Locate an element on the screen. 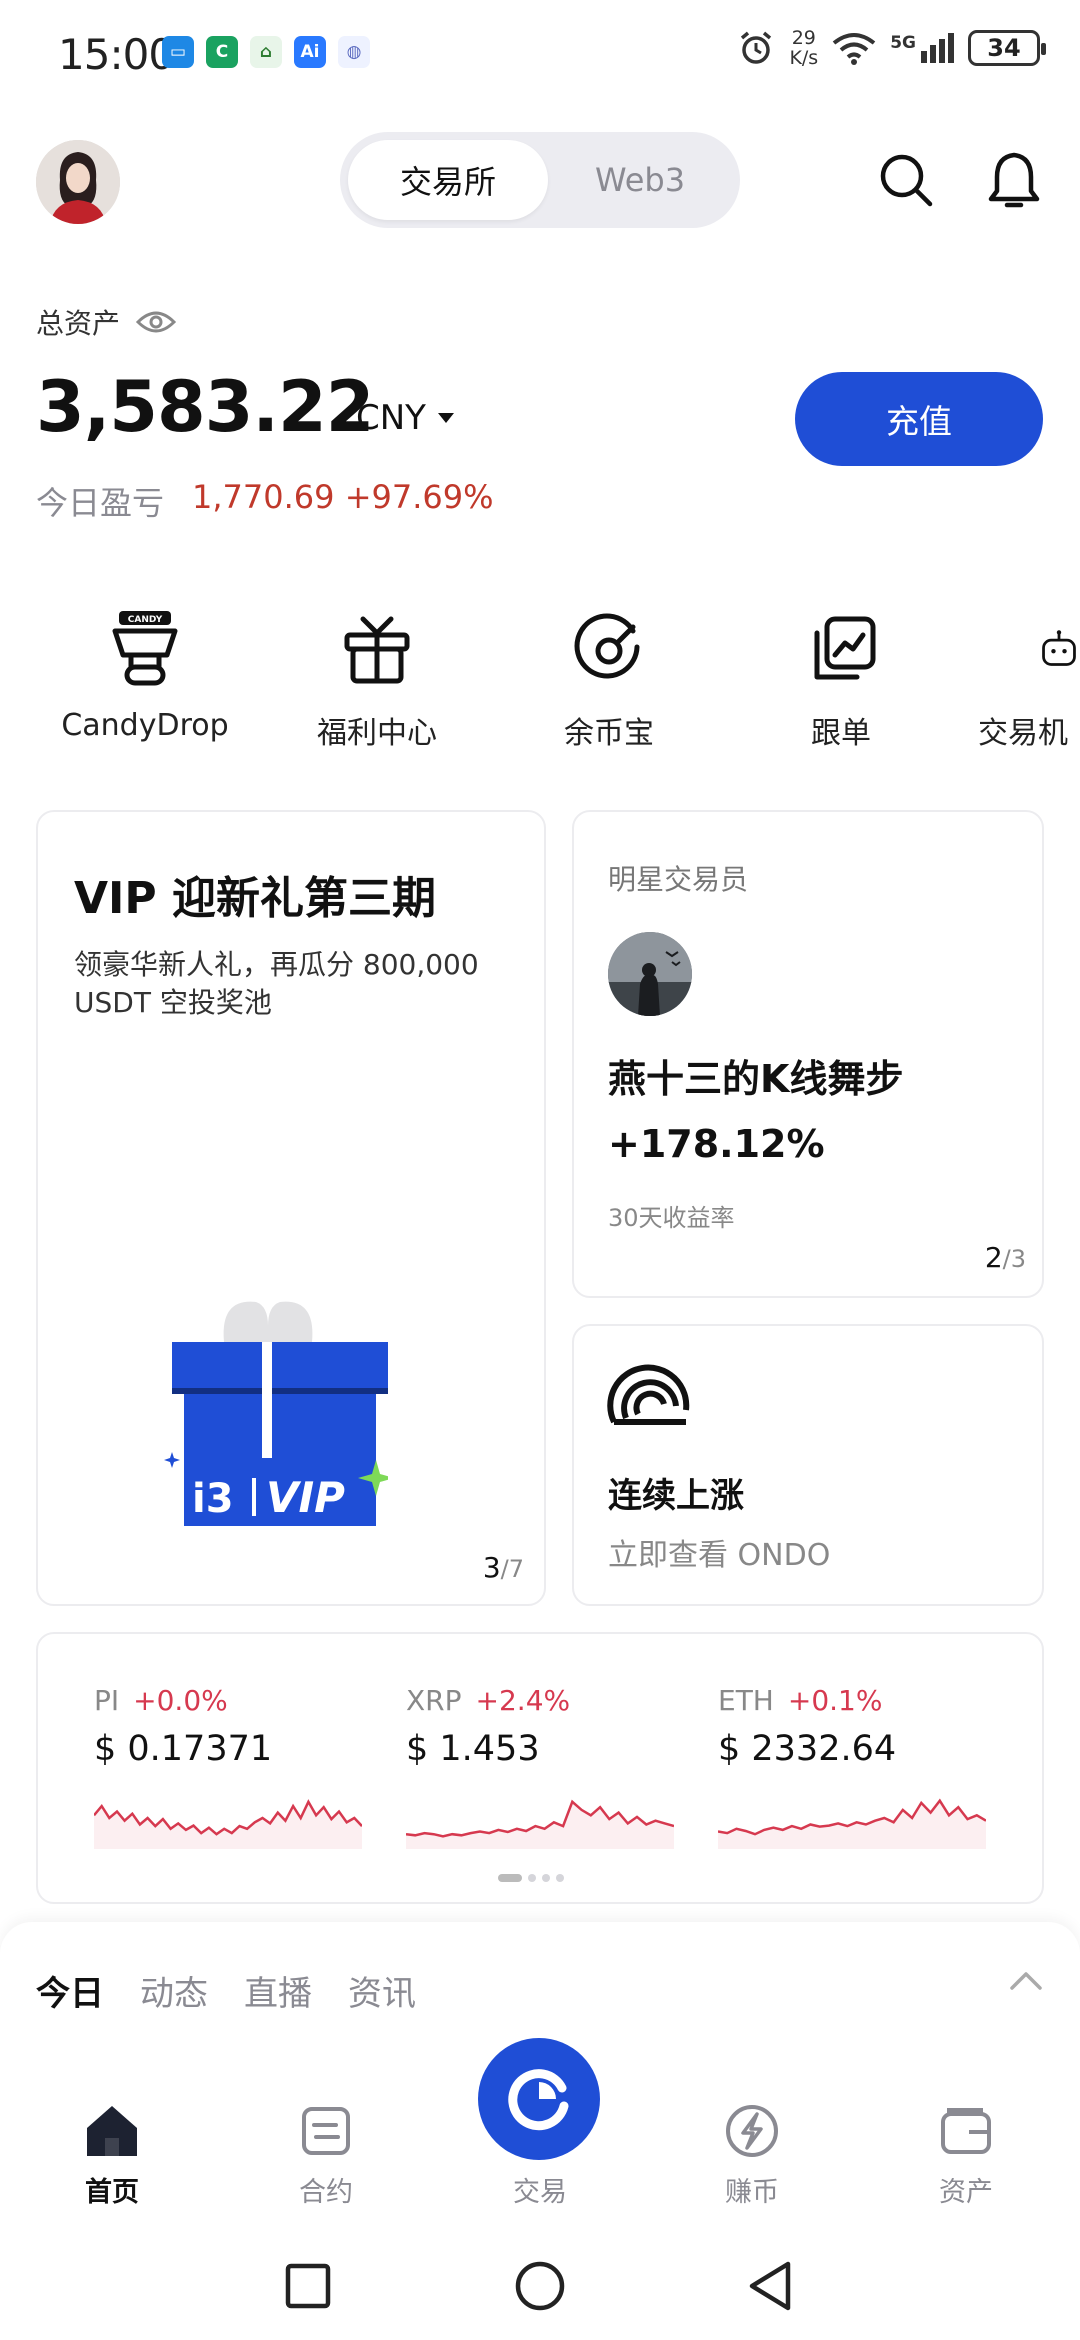 The height and width of the screenshot is (2340, 1080). tab-exchange: 交易所 is located at coordinates (448, 180).